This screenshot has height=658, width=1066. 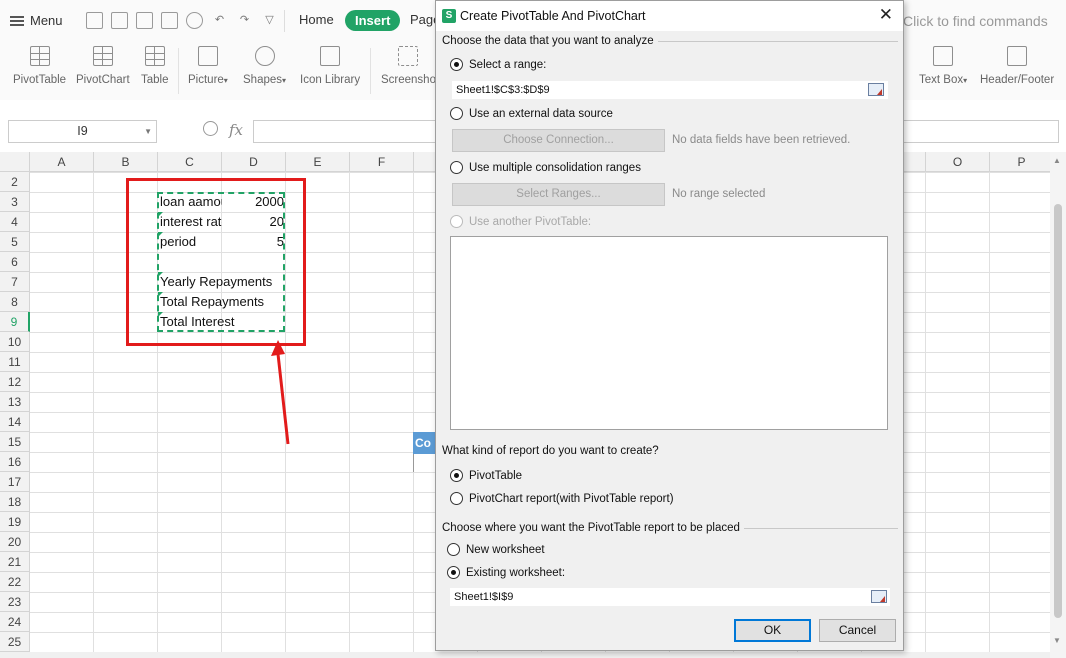 I want to click on icon-library-button: Icon Library, so click(x=330, y=66).